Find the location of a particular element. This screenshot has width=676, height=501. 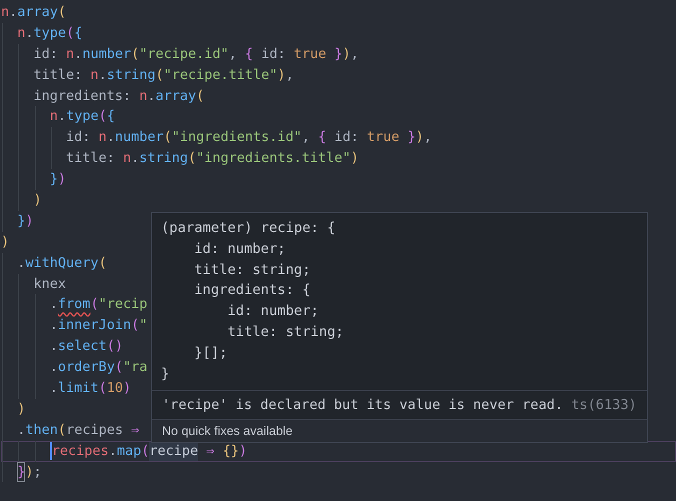

code-token: withQuery is located at coordinates (62, 263).